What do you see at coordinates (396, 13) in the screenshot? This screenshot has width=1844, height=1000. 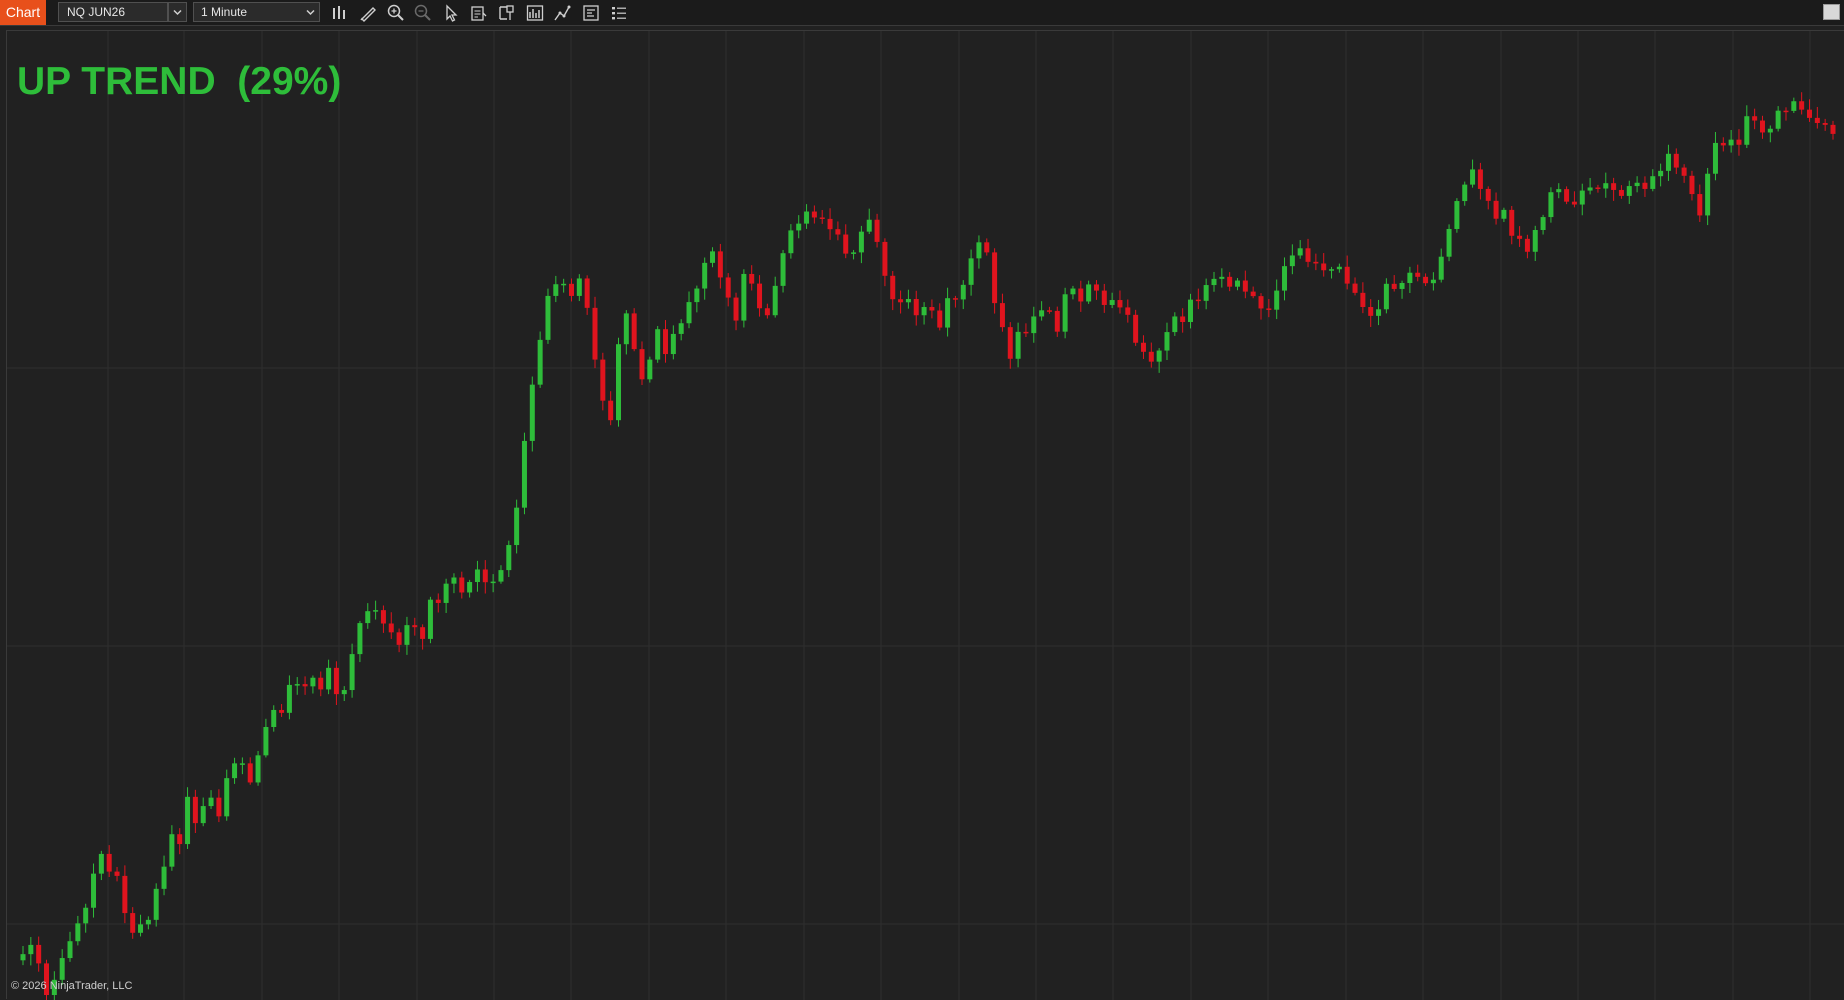 I see `zoom-in-icon` at bounding box center [396, 13].